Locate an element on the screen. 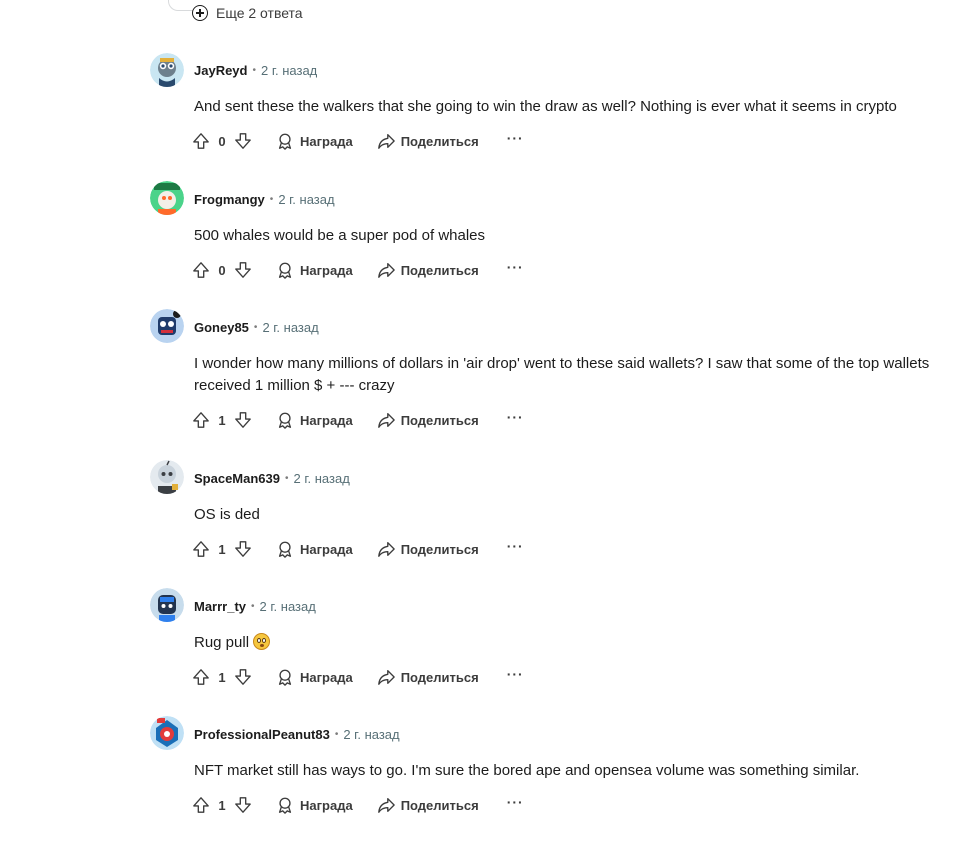 Image resolution: width=976 pixels, height=843 pixels. thread-line is located at coordinates (180, 5).